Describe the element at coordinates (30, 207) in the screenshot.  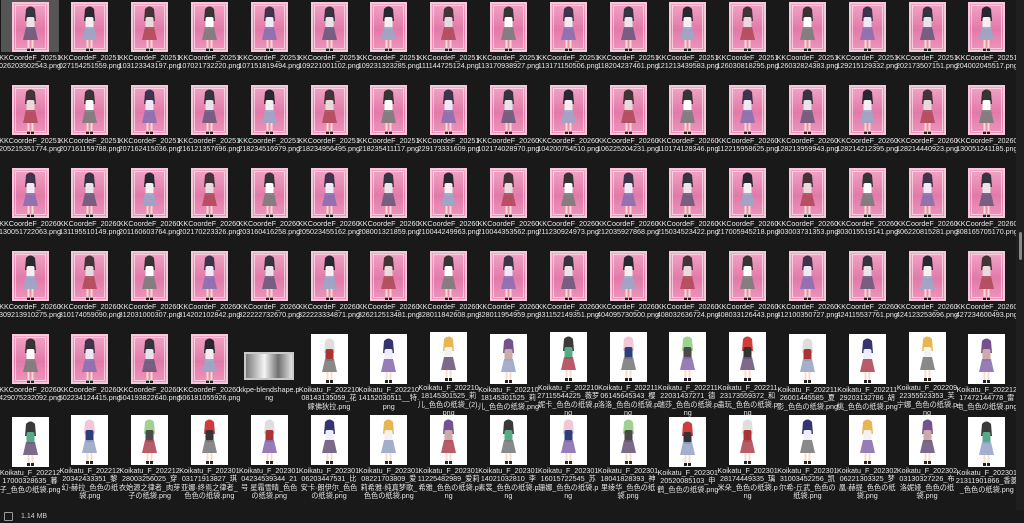
I see `file-item: KKCoordeF_20260130051722063.png` at that location.